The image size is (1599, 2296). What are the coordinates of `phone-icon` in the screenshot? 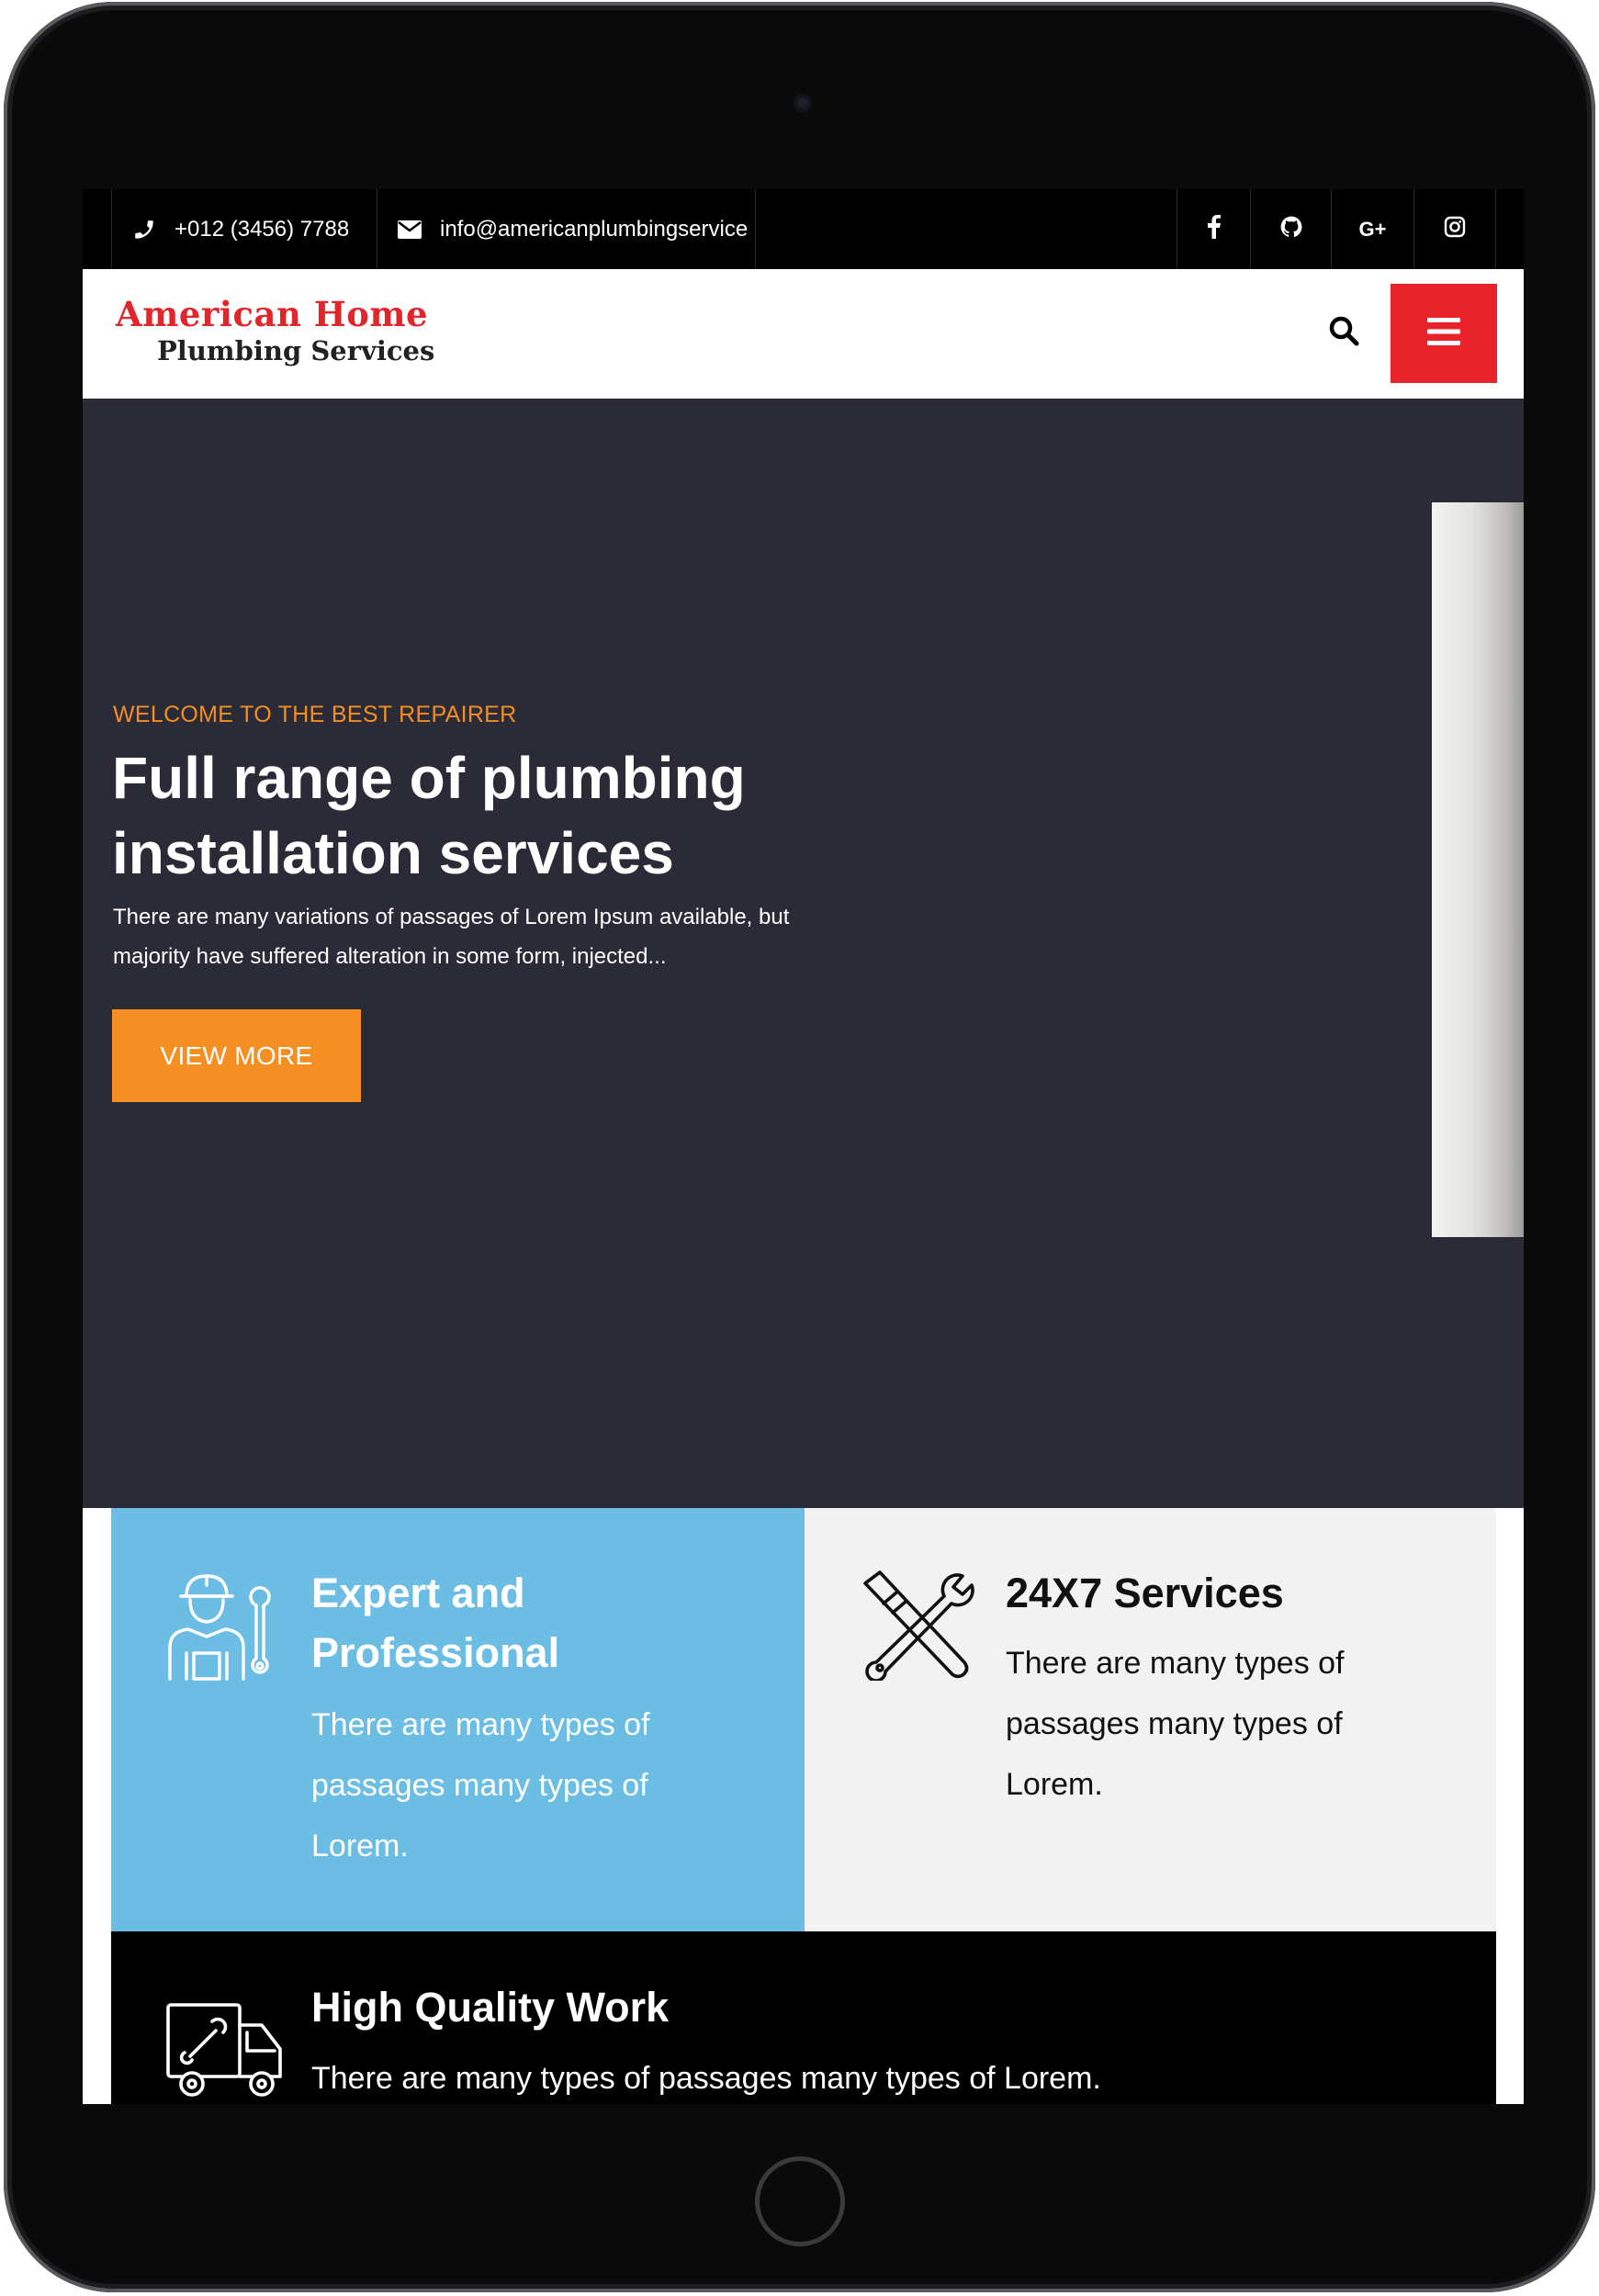 It's located at (144, 230).